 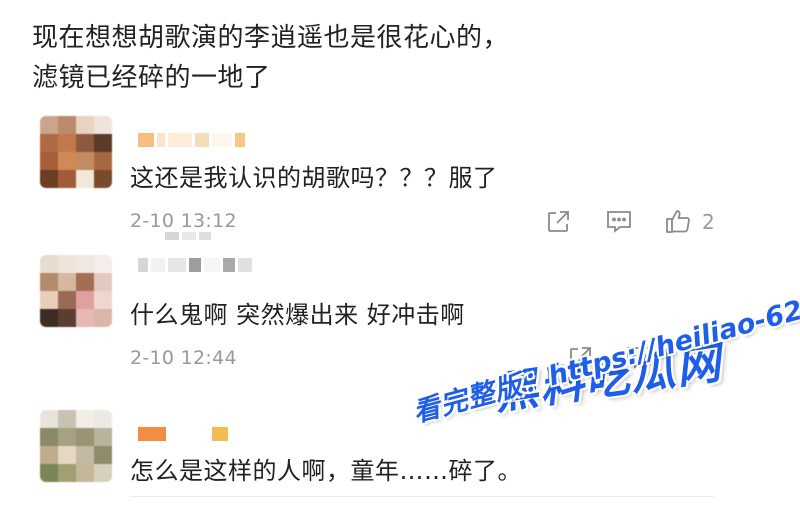 I want to click on comment-timestamp: 2-10 12:44, so click(x=183, y=358).